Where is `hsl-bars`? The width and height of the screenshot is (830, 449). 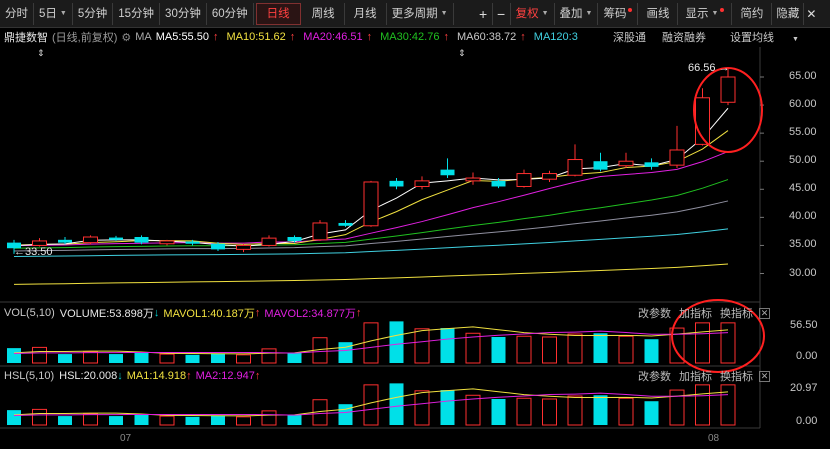 hsl-bars is located at coordinates (371, 404).